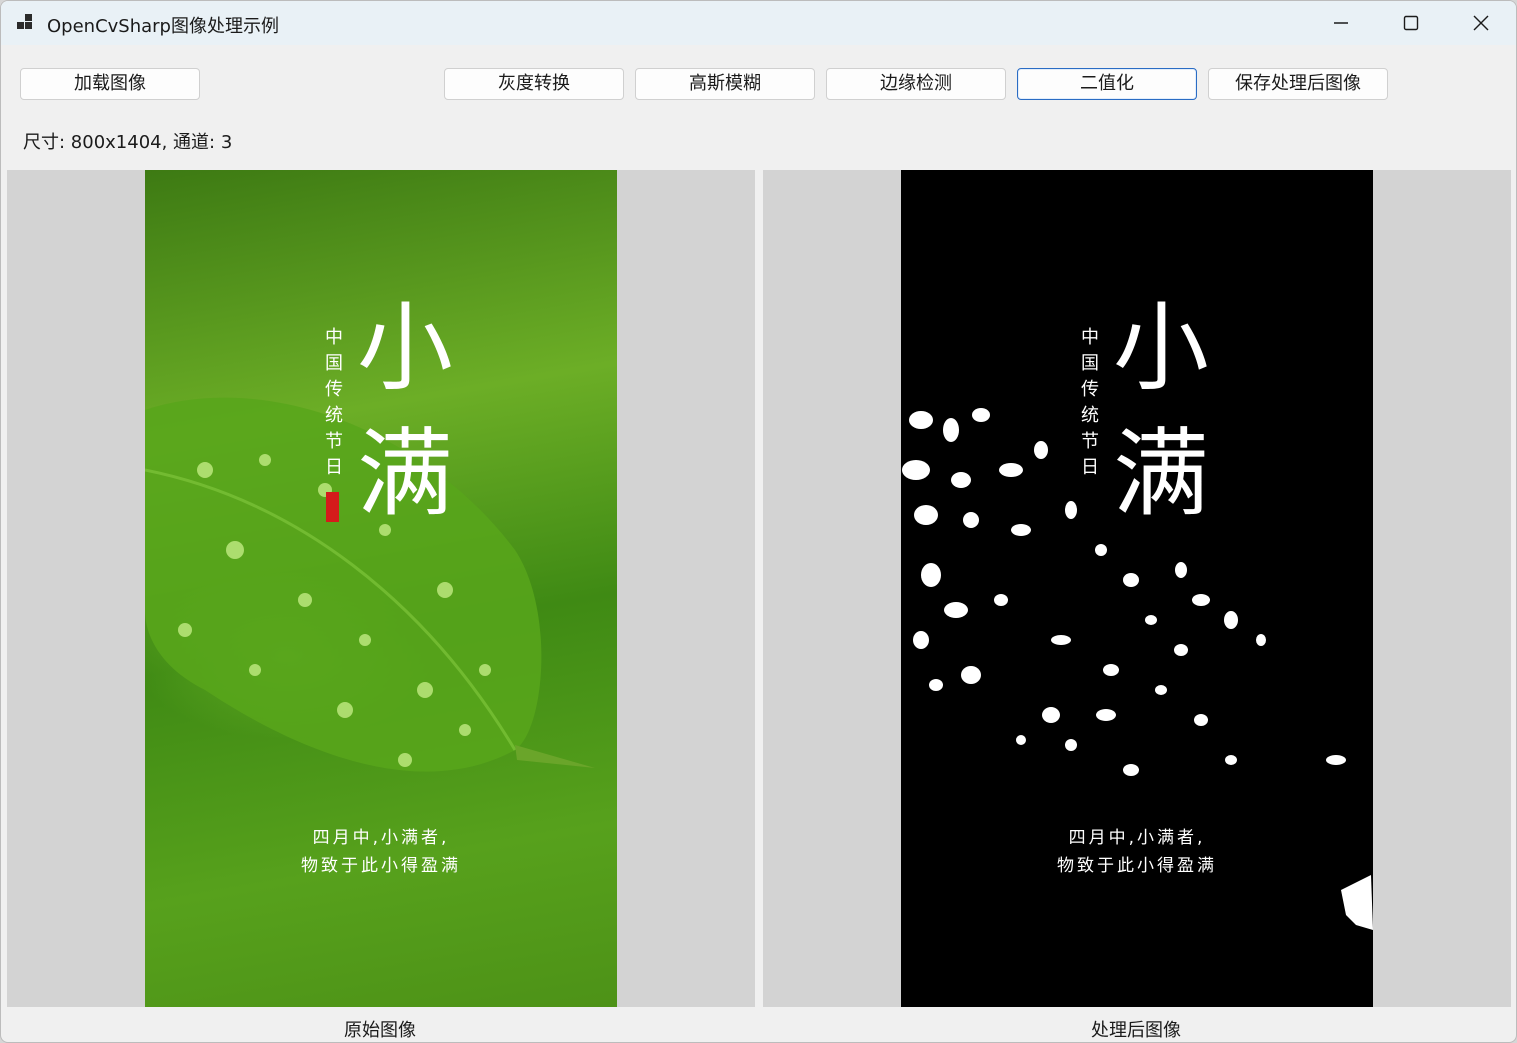  Describe the element at coordinates (381, 866) in the screenshot. I see `poem-line-2: 物致于此小得盈满` at that location.